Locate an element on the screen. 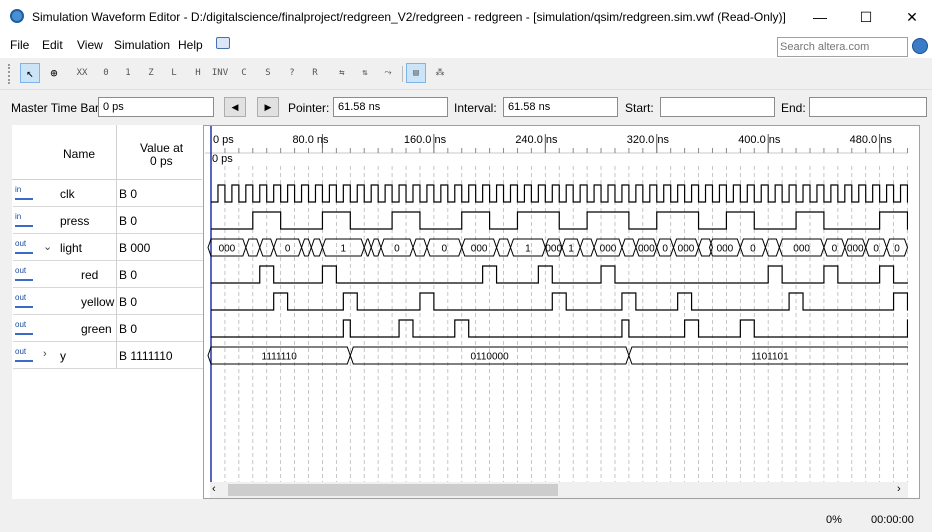 This screenshot has width=932, height=532. waveform-compare-icon: ▤ is located at coordinates (416, 73).